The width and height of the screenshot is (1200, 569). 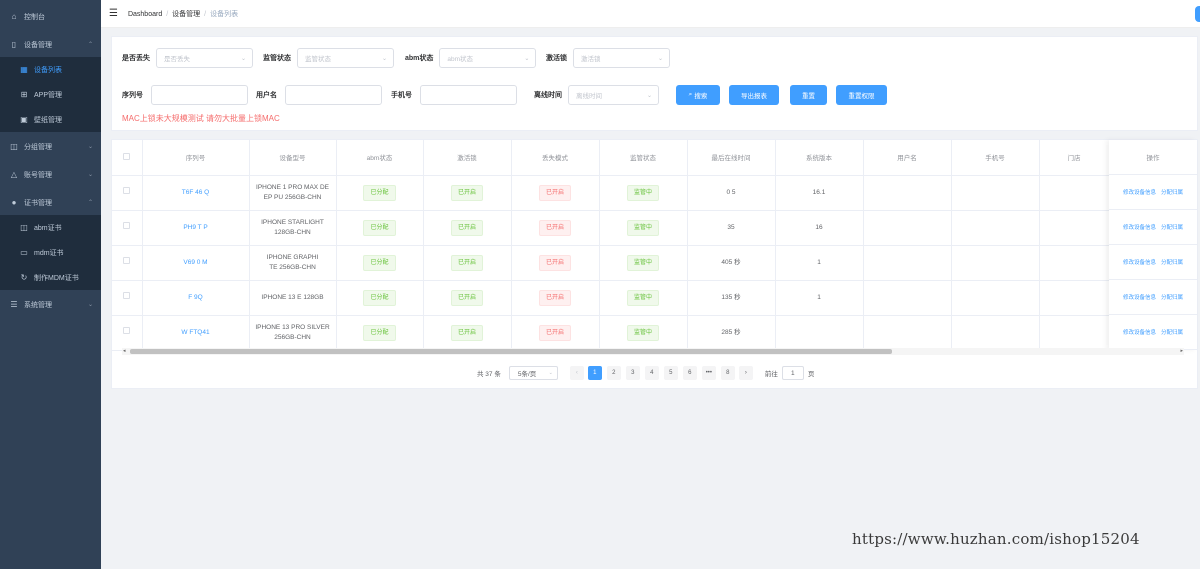 I want to click on cell-activation-lock: 已开启, so click(x=467, y=228).